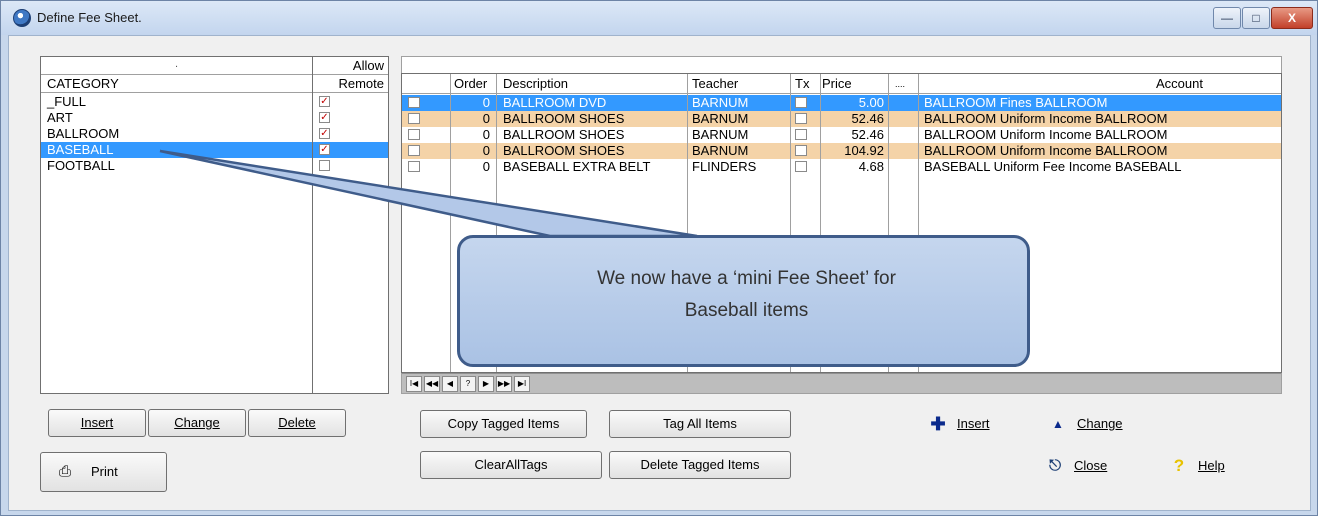 This screenshot has width=1318, height=516. What do you see at coordinates (81, 165) in the screenshot?
I see `category-label: FOOTBALL` at bounding box center [81, 165].